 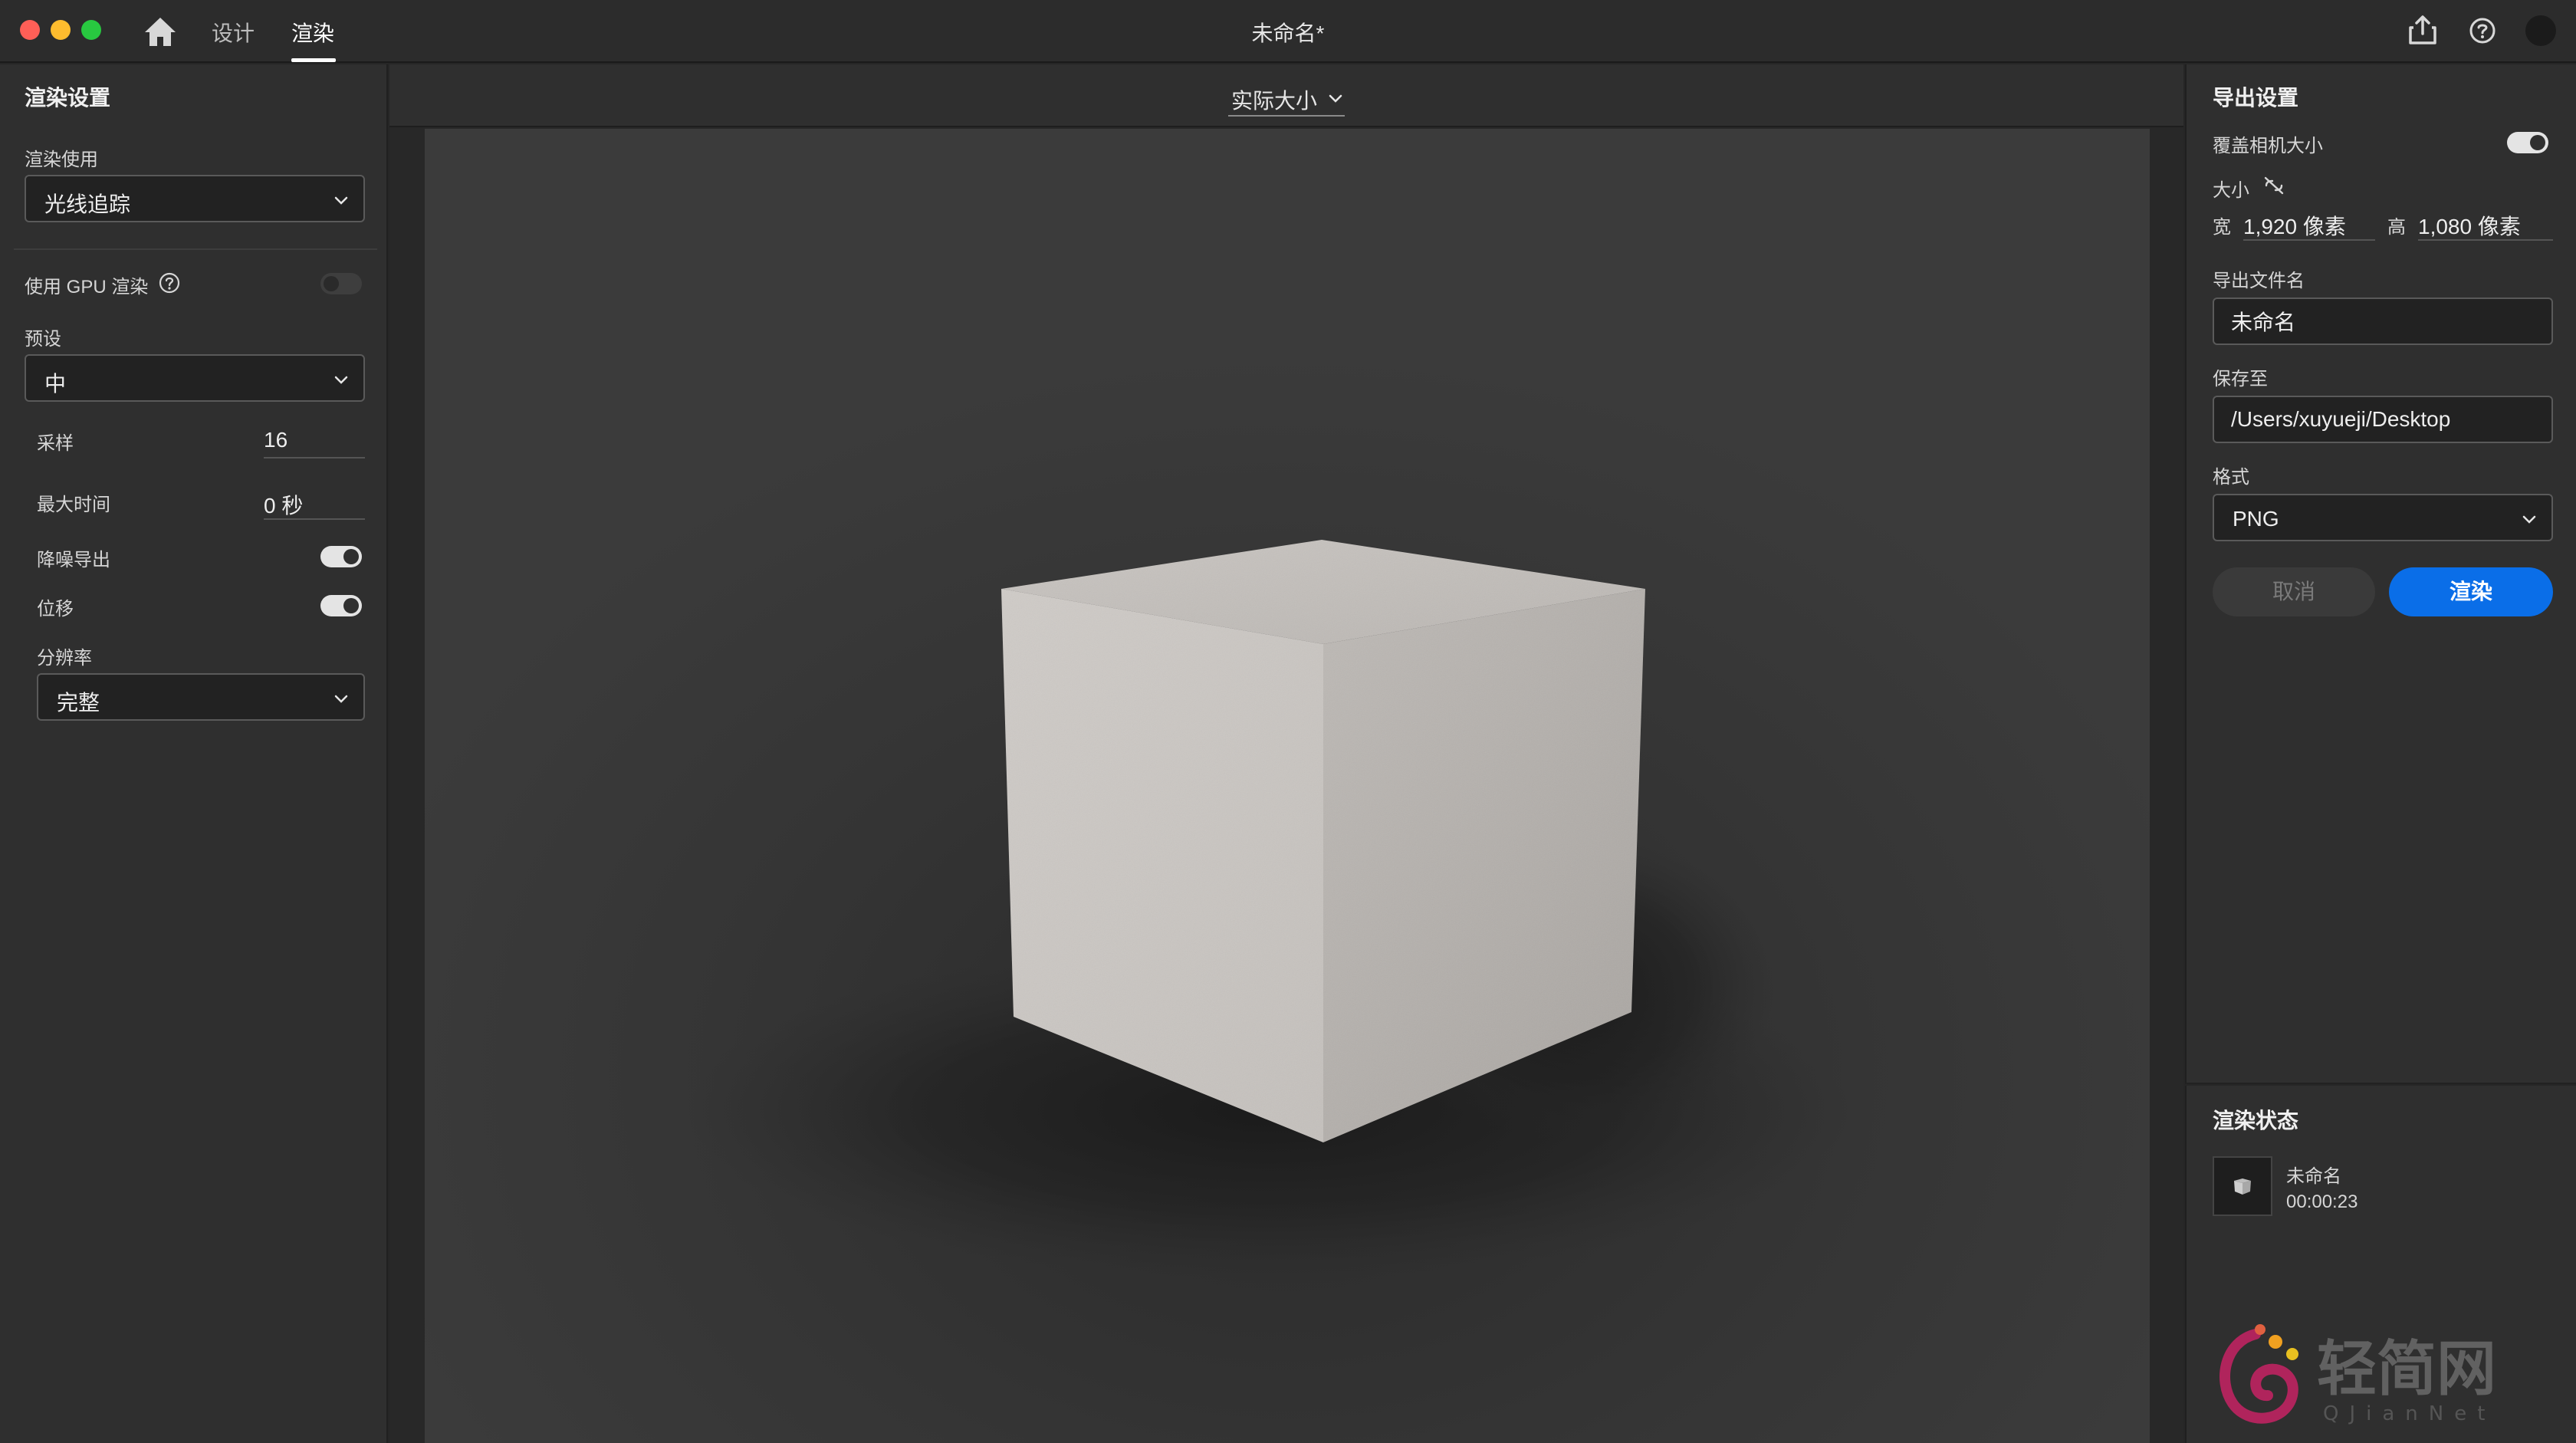 What do you see at coordinates (341, 284) in the screenshot?
I see `gpu-render-toggle` at bounding box center [341, 284].